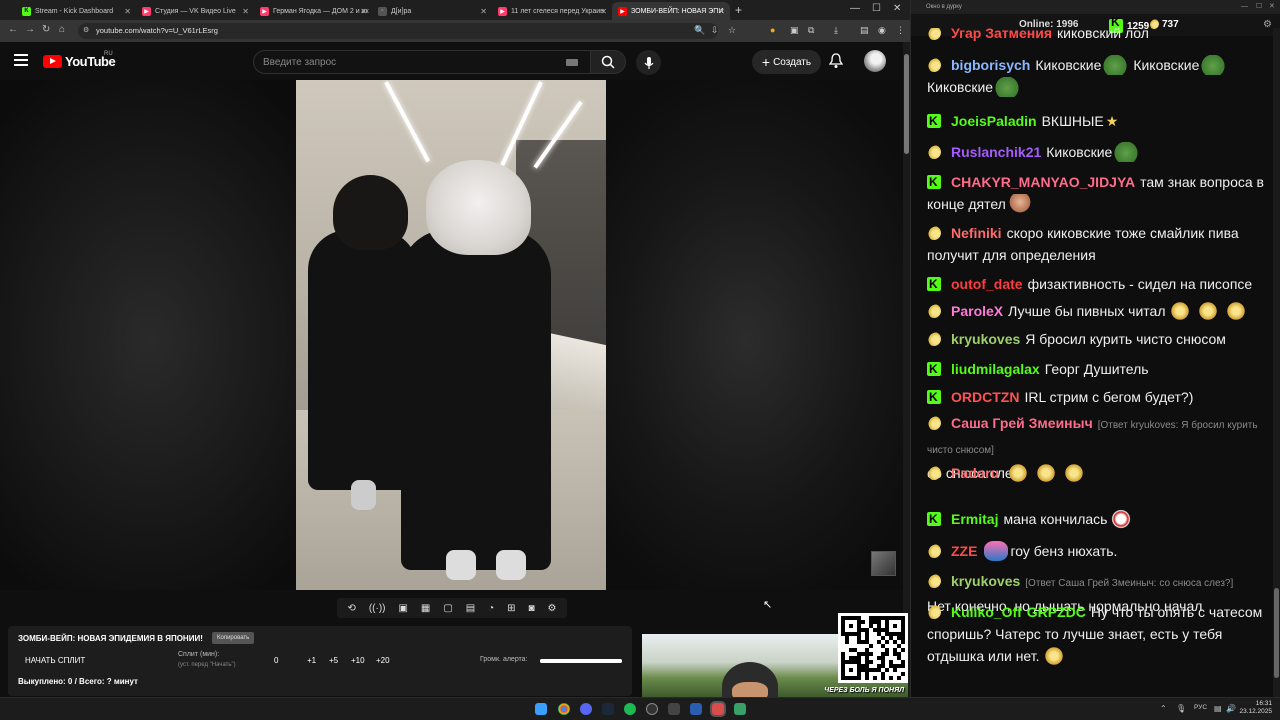 The height and width of the screenshot is (720, 1280). What do you see at coordinates (772, 30) in the screenshot?
I see `extension-icon: ●` at bounding box center [772, 30].